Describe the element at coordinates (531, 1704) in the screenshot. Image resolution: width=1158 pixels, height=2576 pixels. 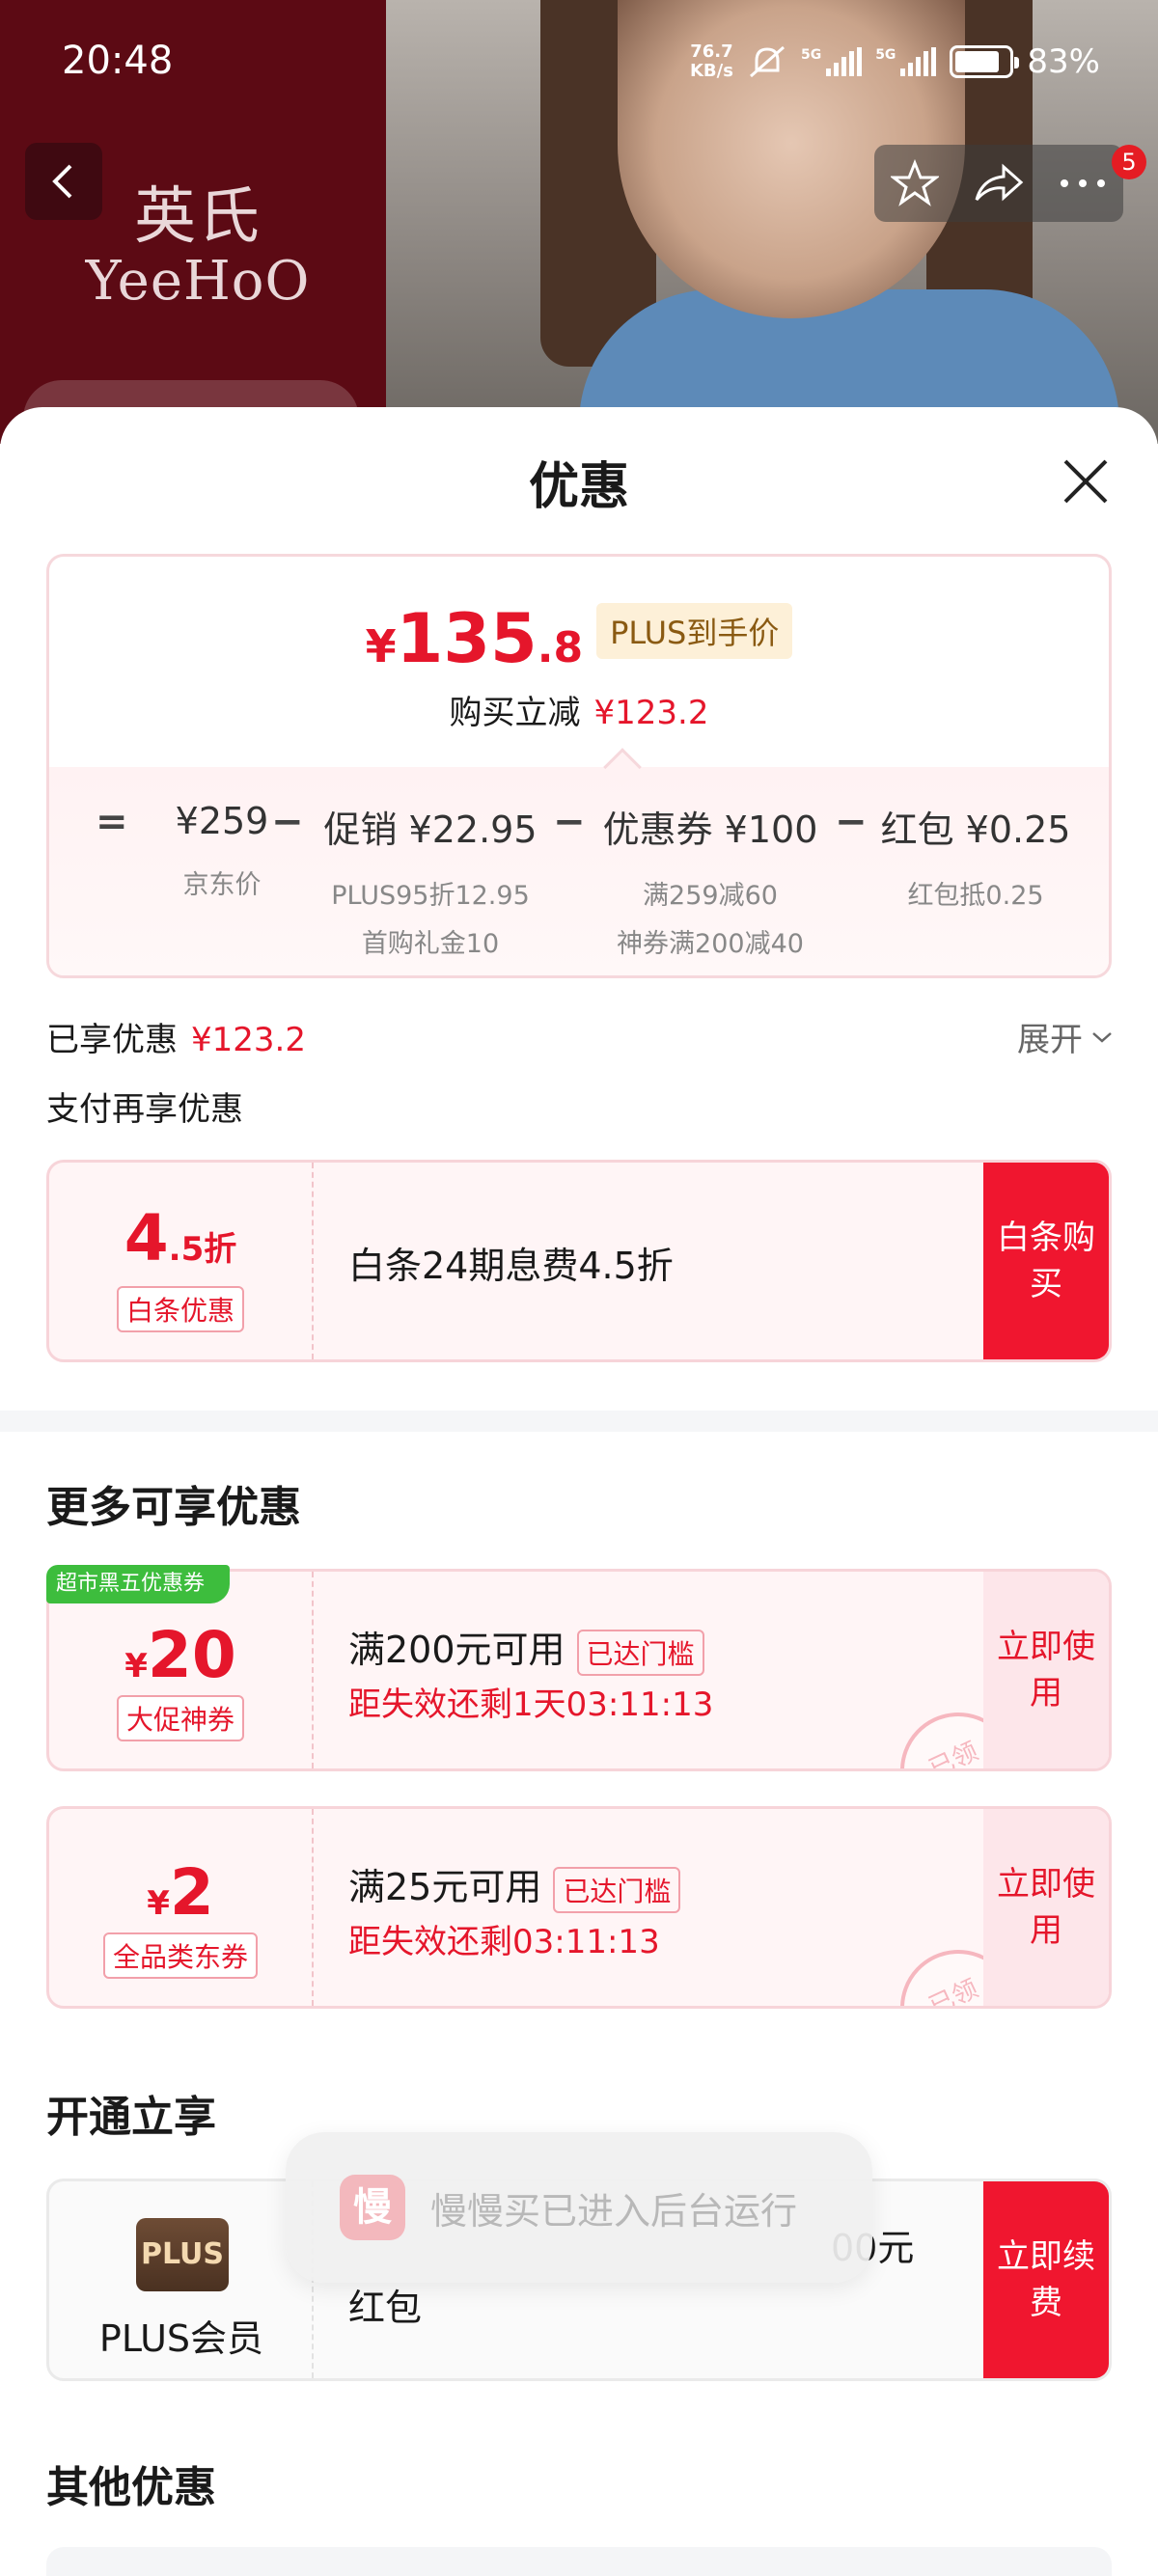
I see `coupon-countdown: 距失效还剩1天03:11:13` at that location.